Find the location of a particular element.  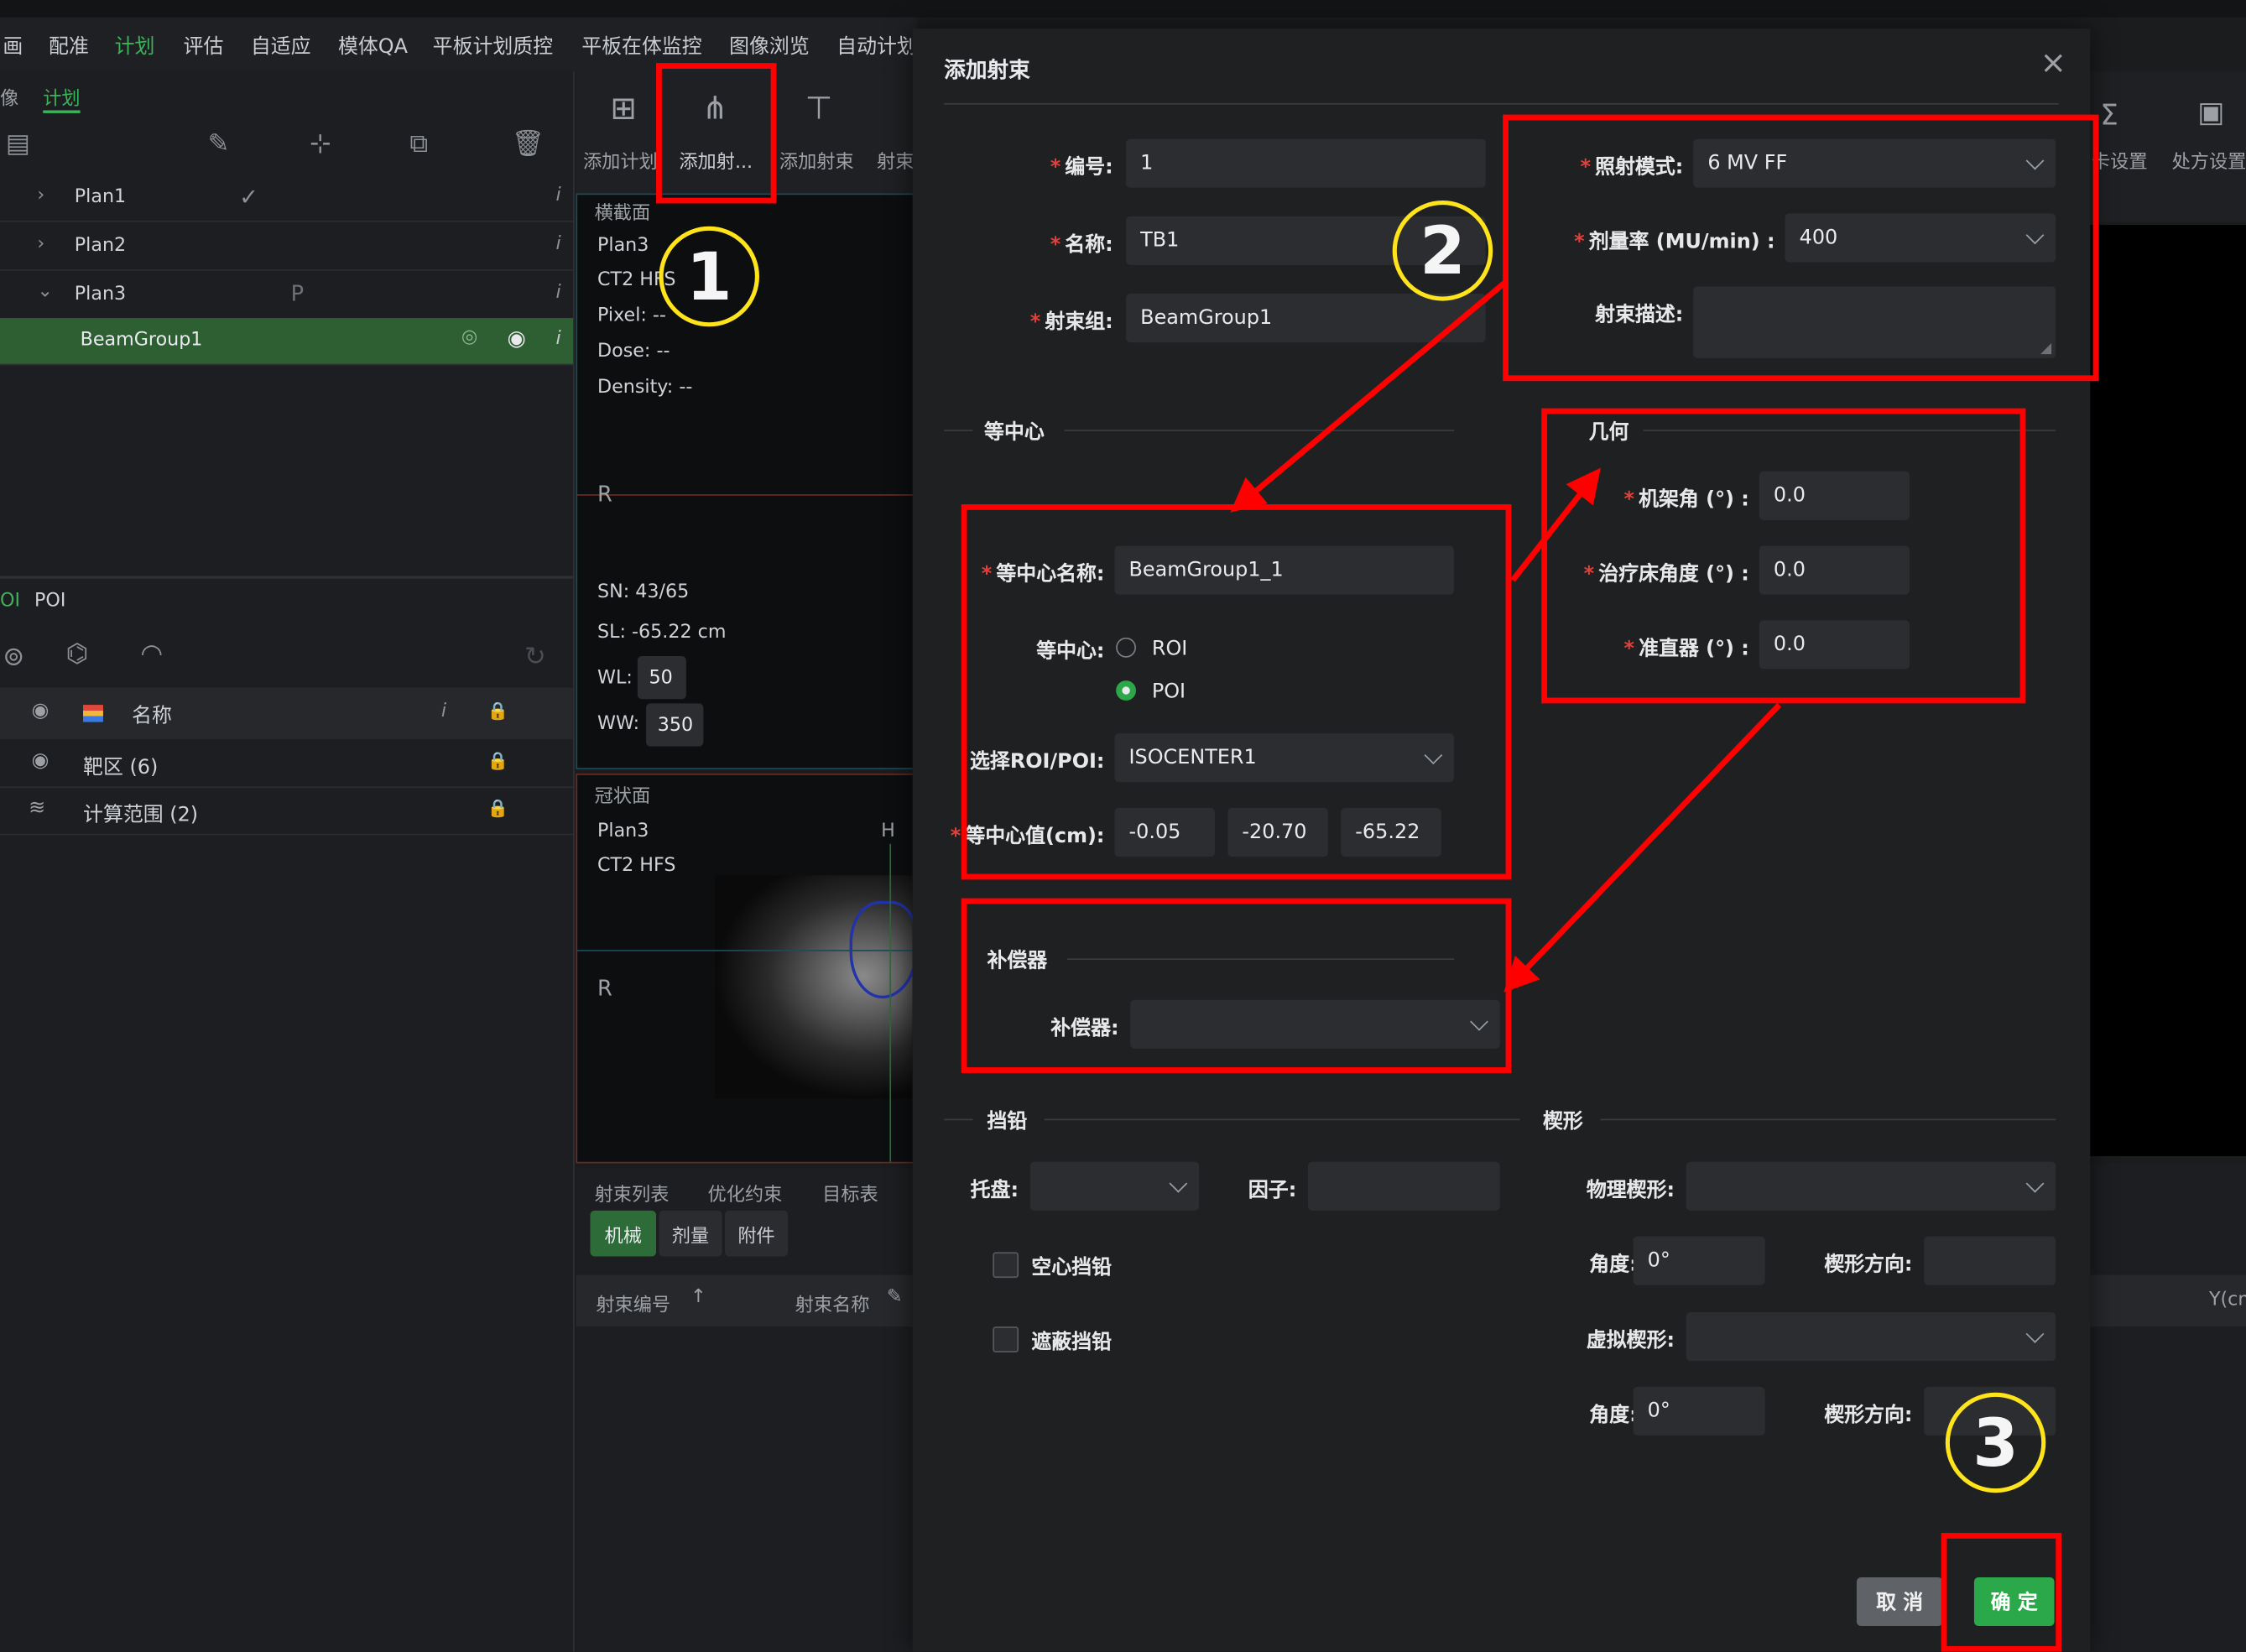

step-marker-2: 2 is located at coordinates (1442, 251).